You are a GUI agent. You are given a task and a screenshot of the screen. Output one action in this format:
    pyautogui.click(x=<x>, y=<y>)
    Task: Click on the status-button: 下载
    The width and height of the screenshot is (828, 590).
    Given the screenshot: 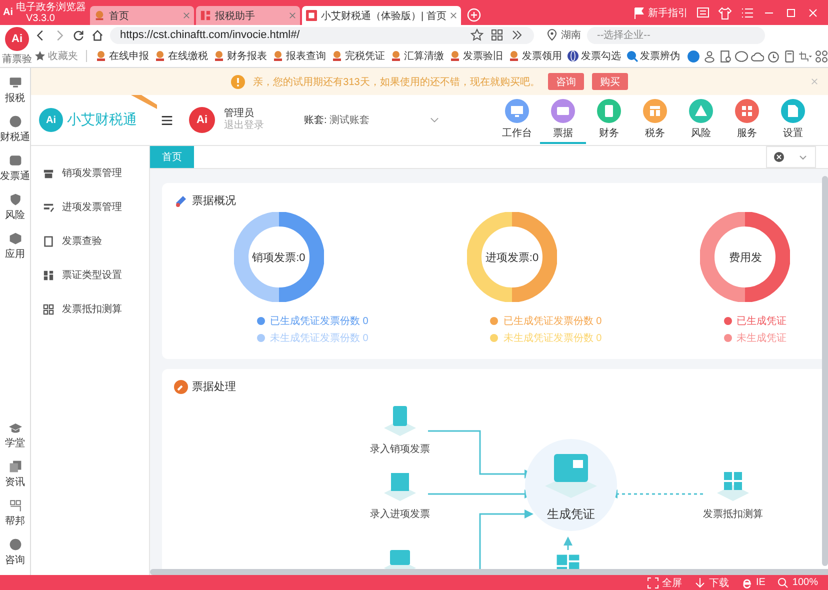 What is the action you would take?
    pyautogui.click(x=711, y=583)
    